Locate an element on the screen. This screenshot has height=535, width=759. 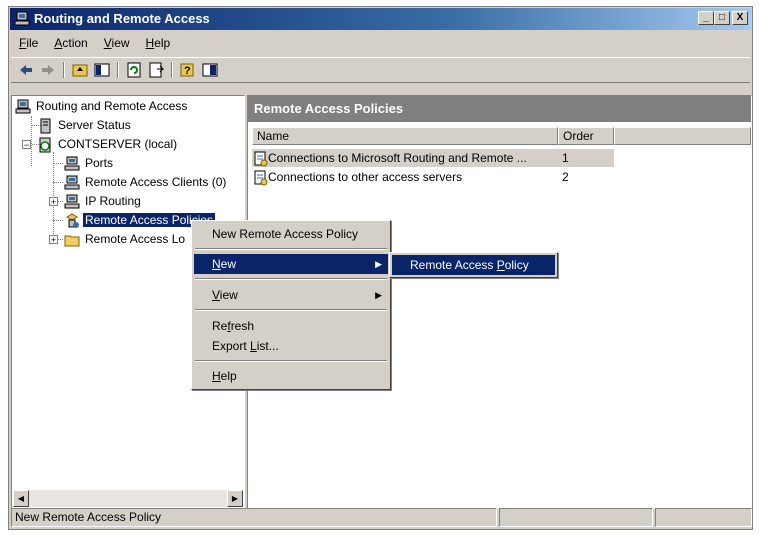
column-header-empty is located at coordinates (682, 136).